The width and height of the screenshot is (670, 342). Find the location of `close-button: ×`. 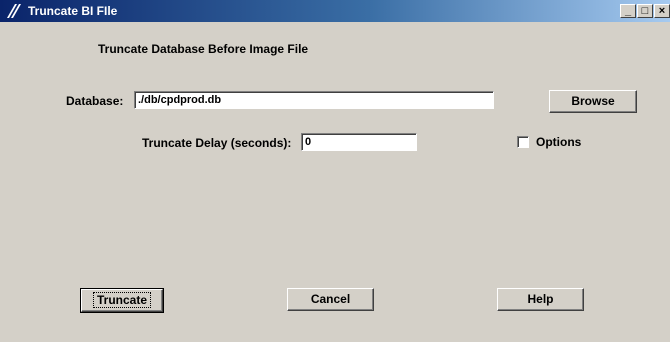

close-button: × is located at coordinates (662, 11).